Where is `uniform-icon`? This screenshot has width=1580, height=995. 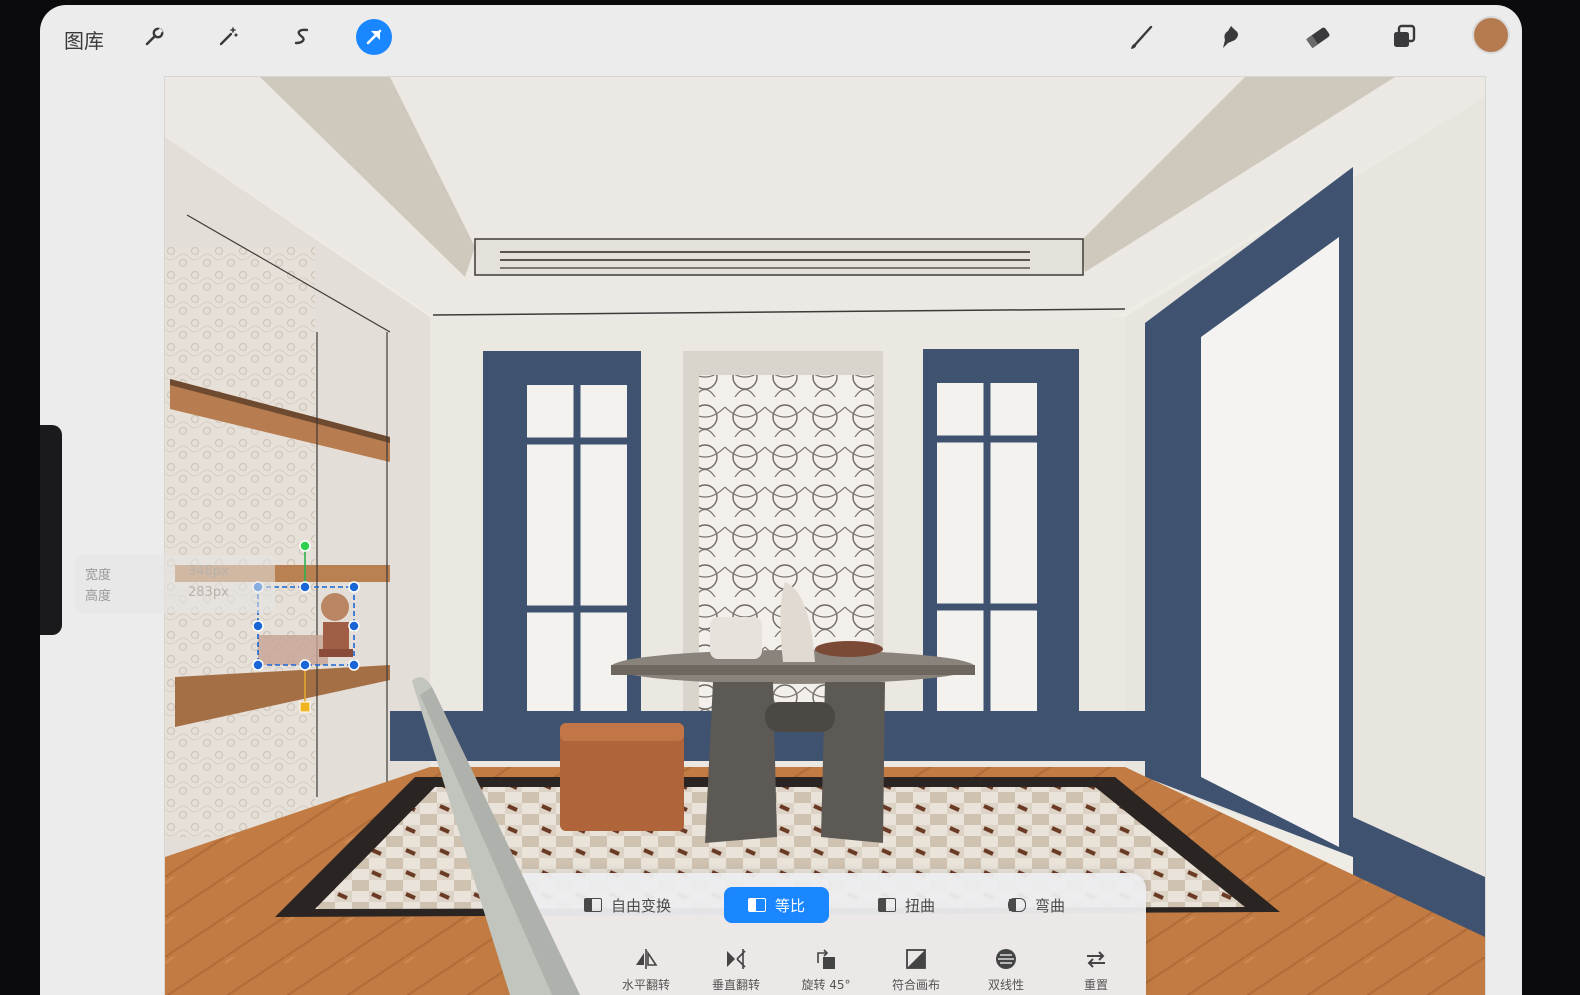 uniform-icon is located at coordinates (757, 905).